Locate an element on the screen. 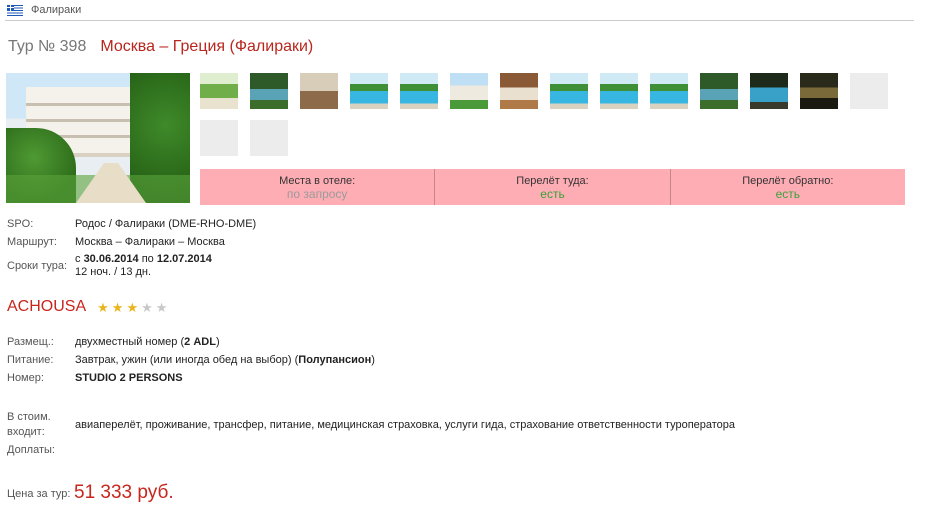 The width and height of the screenshot is (937, 513). hotel-name-row: ACHOUSA ★ ★ ★ ★ ★ is located at coordinates (87, 307).